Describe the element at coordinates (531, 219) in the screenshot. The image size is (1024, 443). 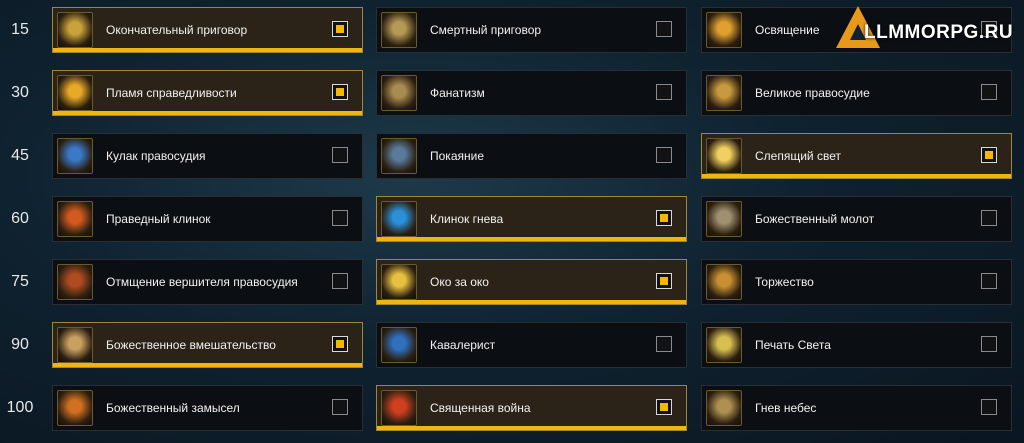
I see `talent-tile: Клинок гнева` at that location.